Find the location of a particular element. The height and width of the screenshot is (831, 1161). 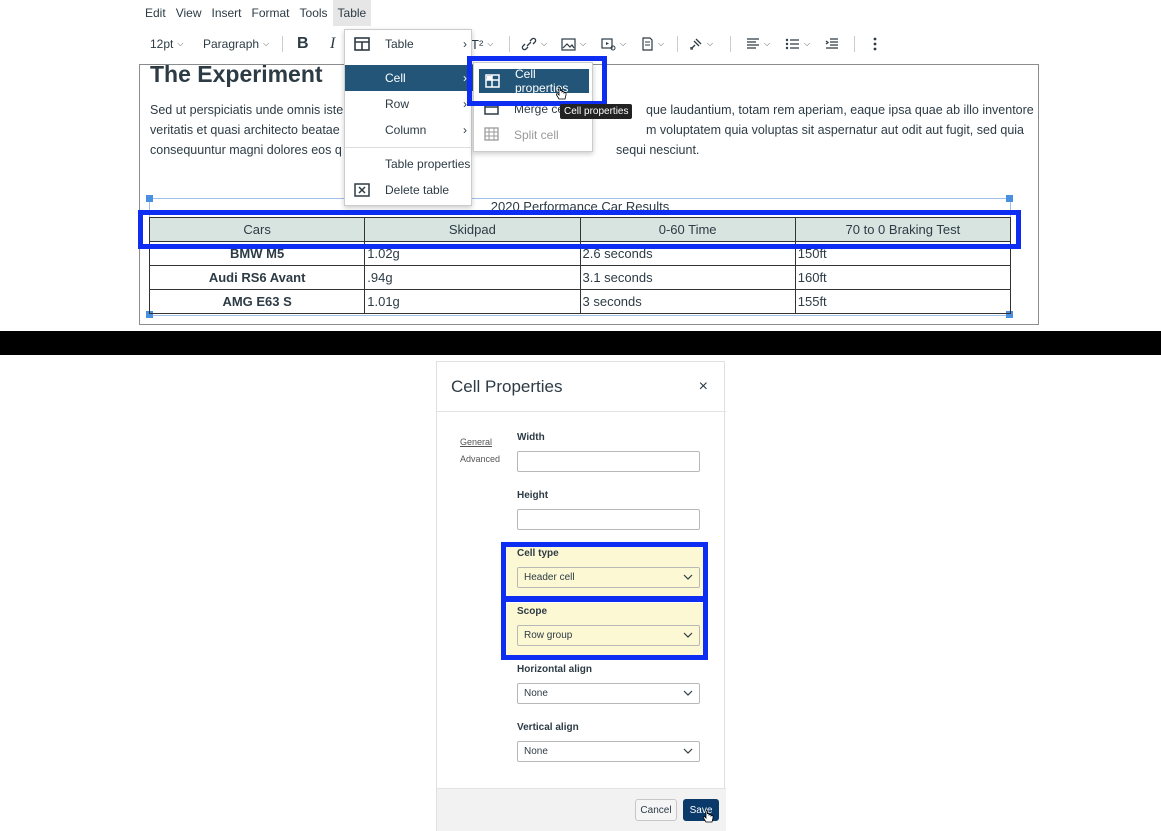

tab-advanced: Advanced is located at coordinates (480, 459).